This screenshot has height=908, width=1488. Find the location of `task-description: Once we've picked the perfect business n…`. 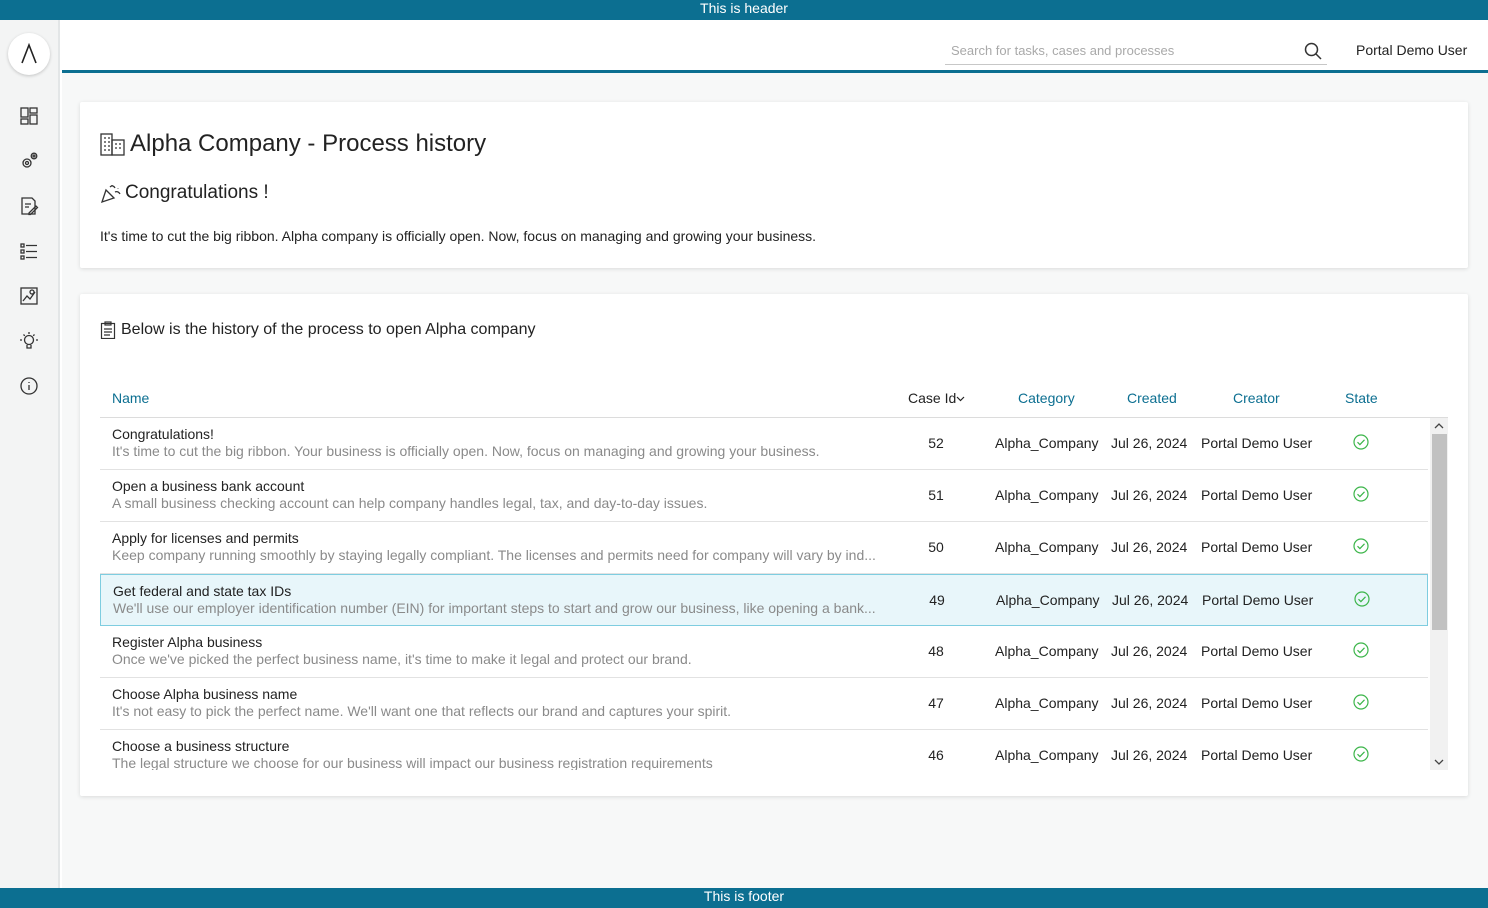

task-description: Once we've picked the perfect business n… is located at coordinates (402, 659).